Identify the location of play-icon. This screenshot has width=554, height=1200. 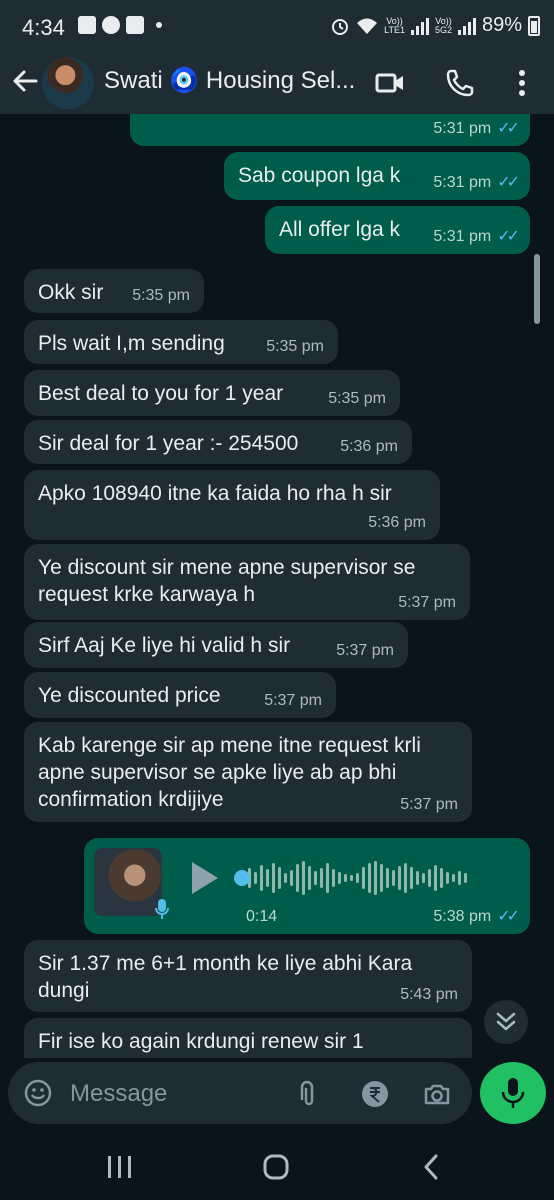
(205, 878).